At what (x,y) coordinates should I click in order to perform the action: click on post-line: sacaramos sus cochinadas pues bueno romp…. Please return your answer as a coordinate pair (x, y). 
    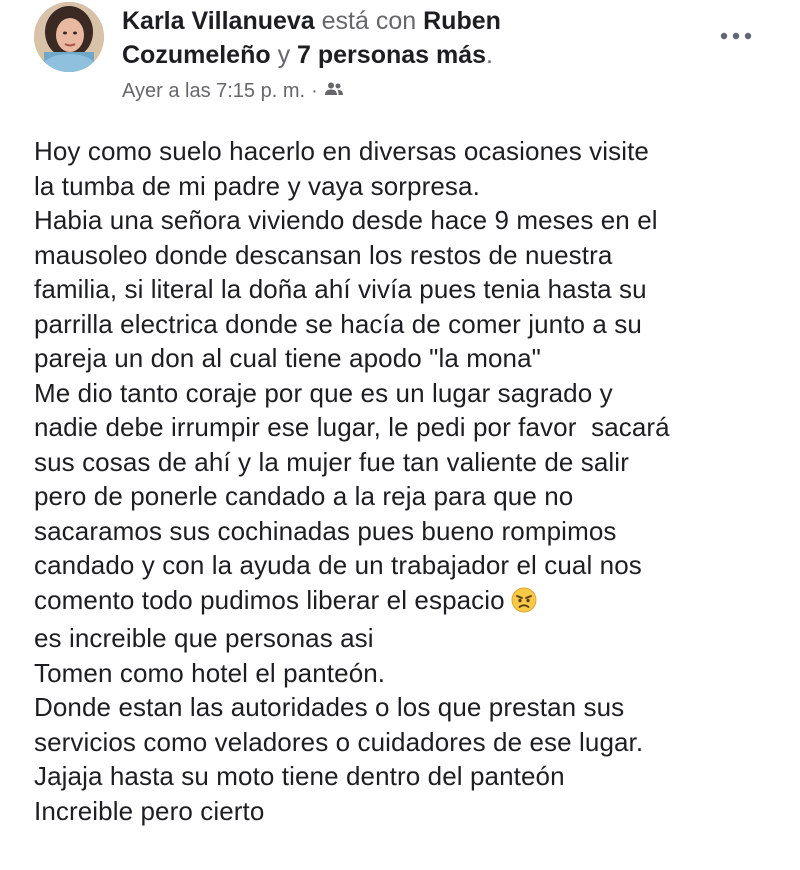
    Looking at the image, I should click on (325, 530).